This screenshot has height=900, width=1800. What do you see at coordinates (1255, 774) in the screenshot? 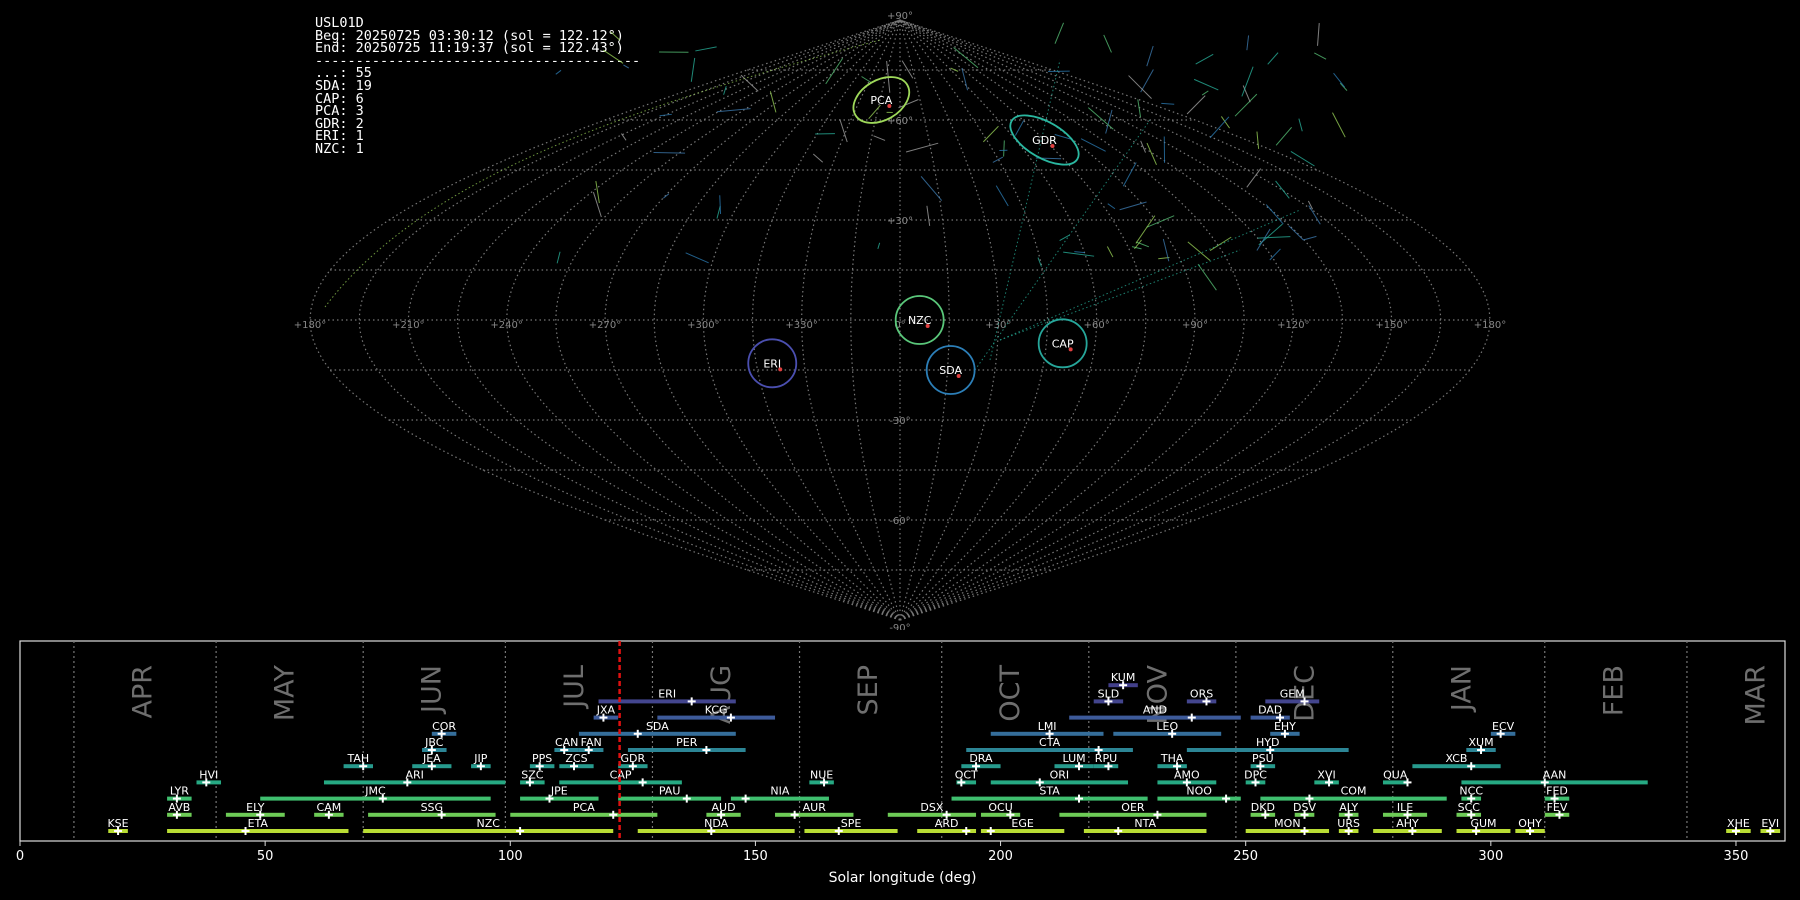
I see `shower-label: DPC` at bounding box center [1255, 774].